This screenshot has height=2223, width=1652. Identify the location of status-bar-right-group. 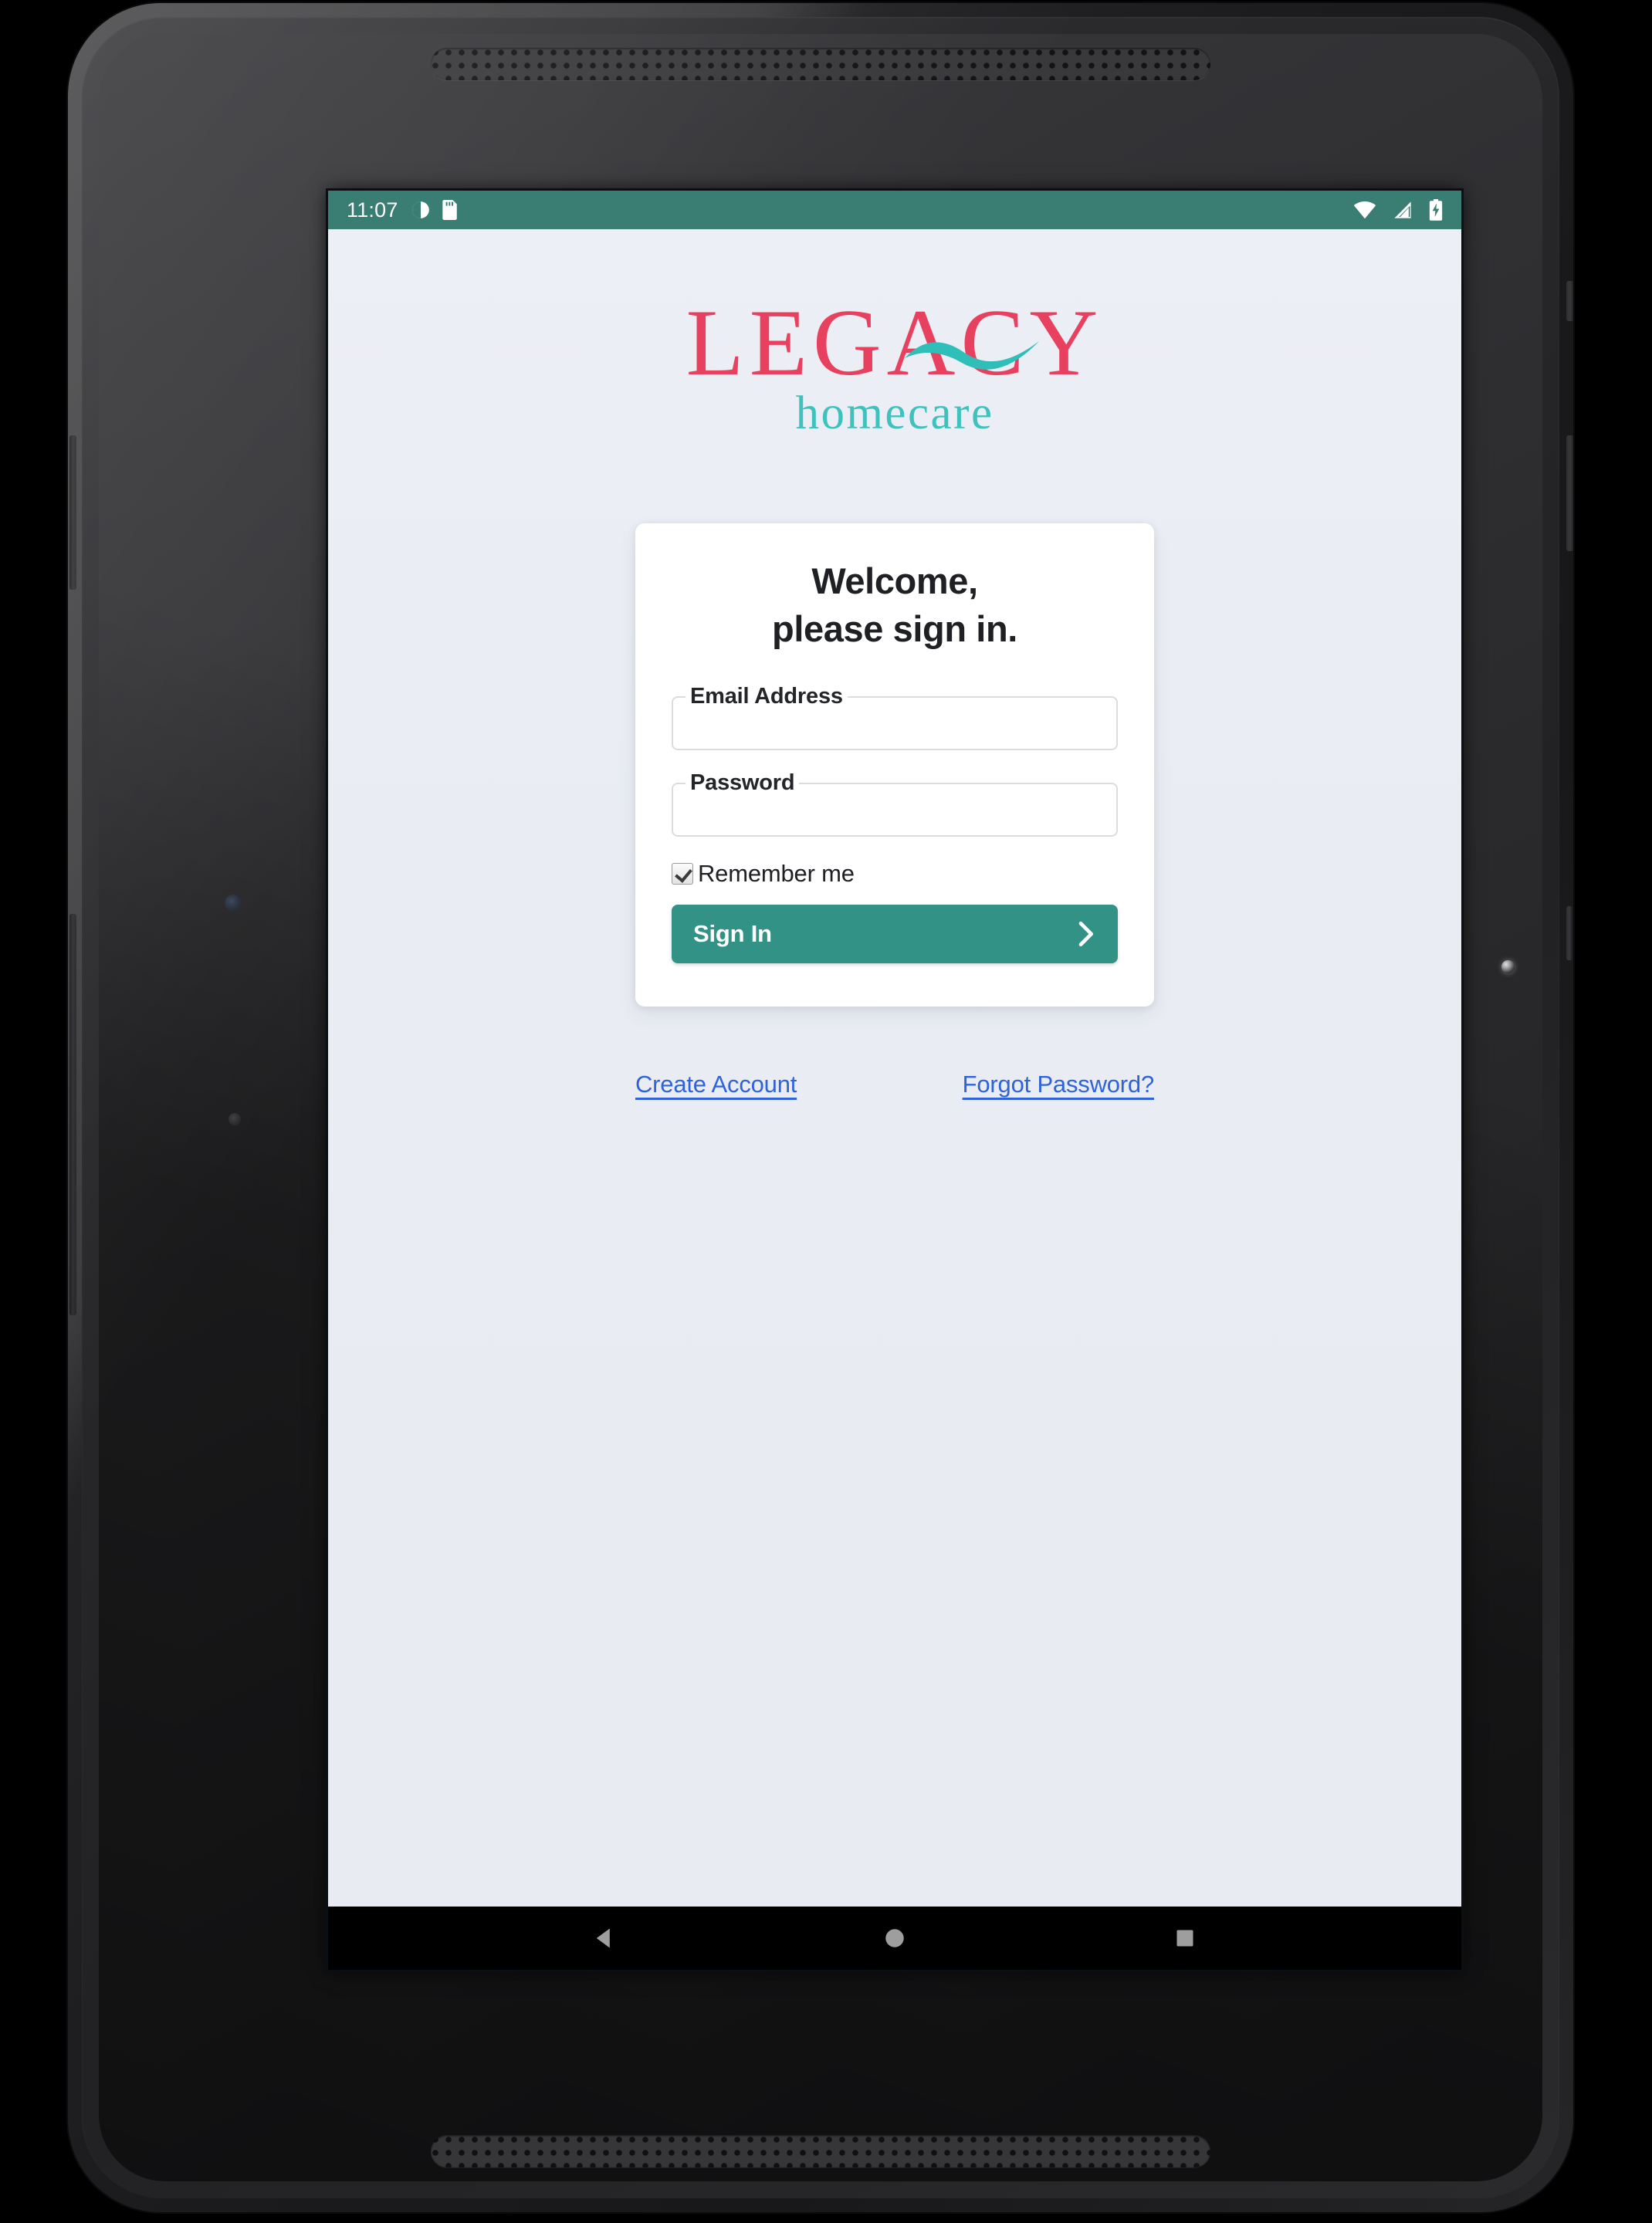
(1398, 210).